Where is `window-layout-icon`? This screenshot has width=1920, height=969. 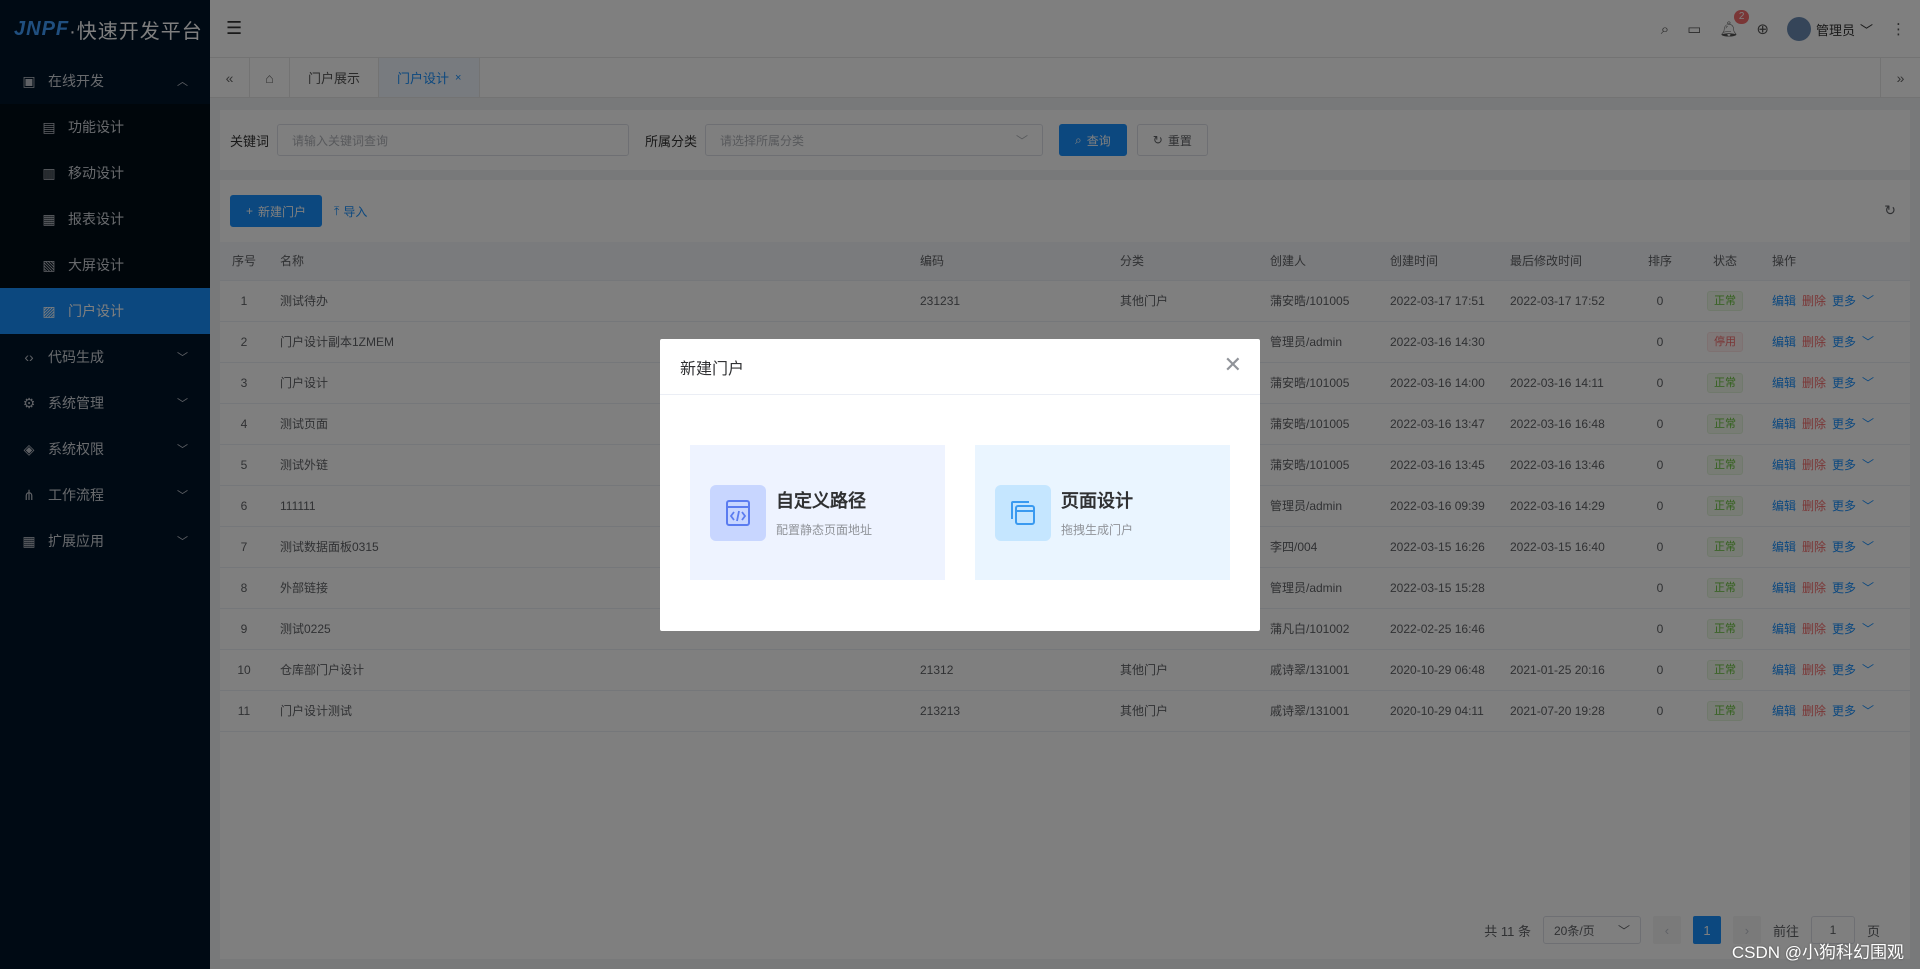
window-layout-icon is located at coordinates (1023, 512).